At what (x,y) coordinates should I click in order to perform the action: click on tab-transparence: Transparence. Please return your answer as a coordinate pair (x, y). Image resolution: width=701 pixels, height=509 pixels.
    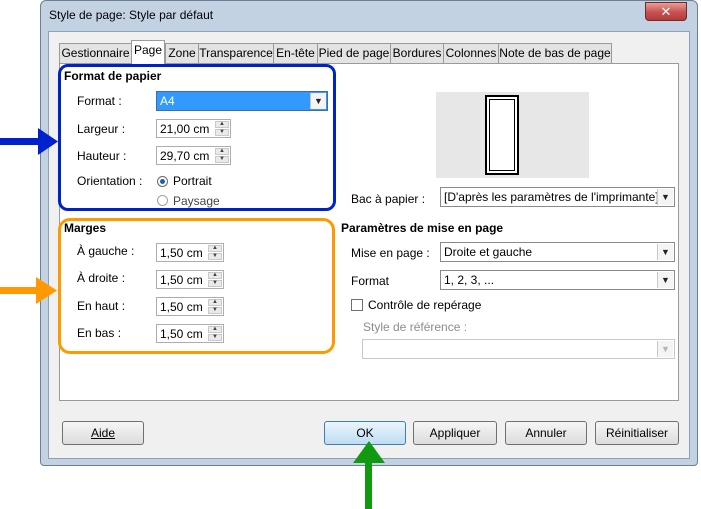
    Looking at the image, I should click on (236, 53).